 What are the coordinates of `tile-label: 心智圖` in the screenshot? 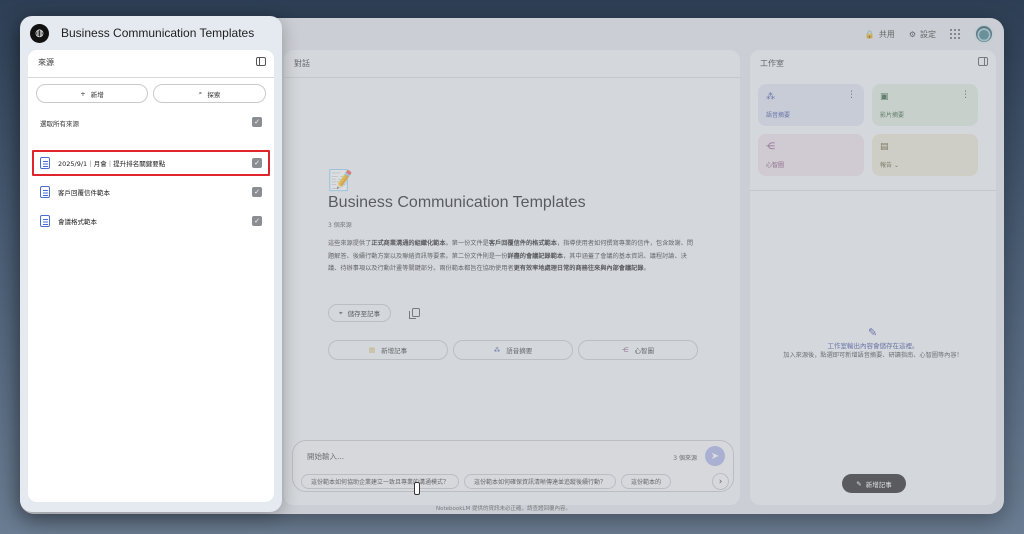 It's located at (775, 165).